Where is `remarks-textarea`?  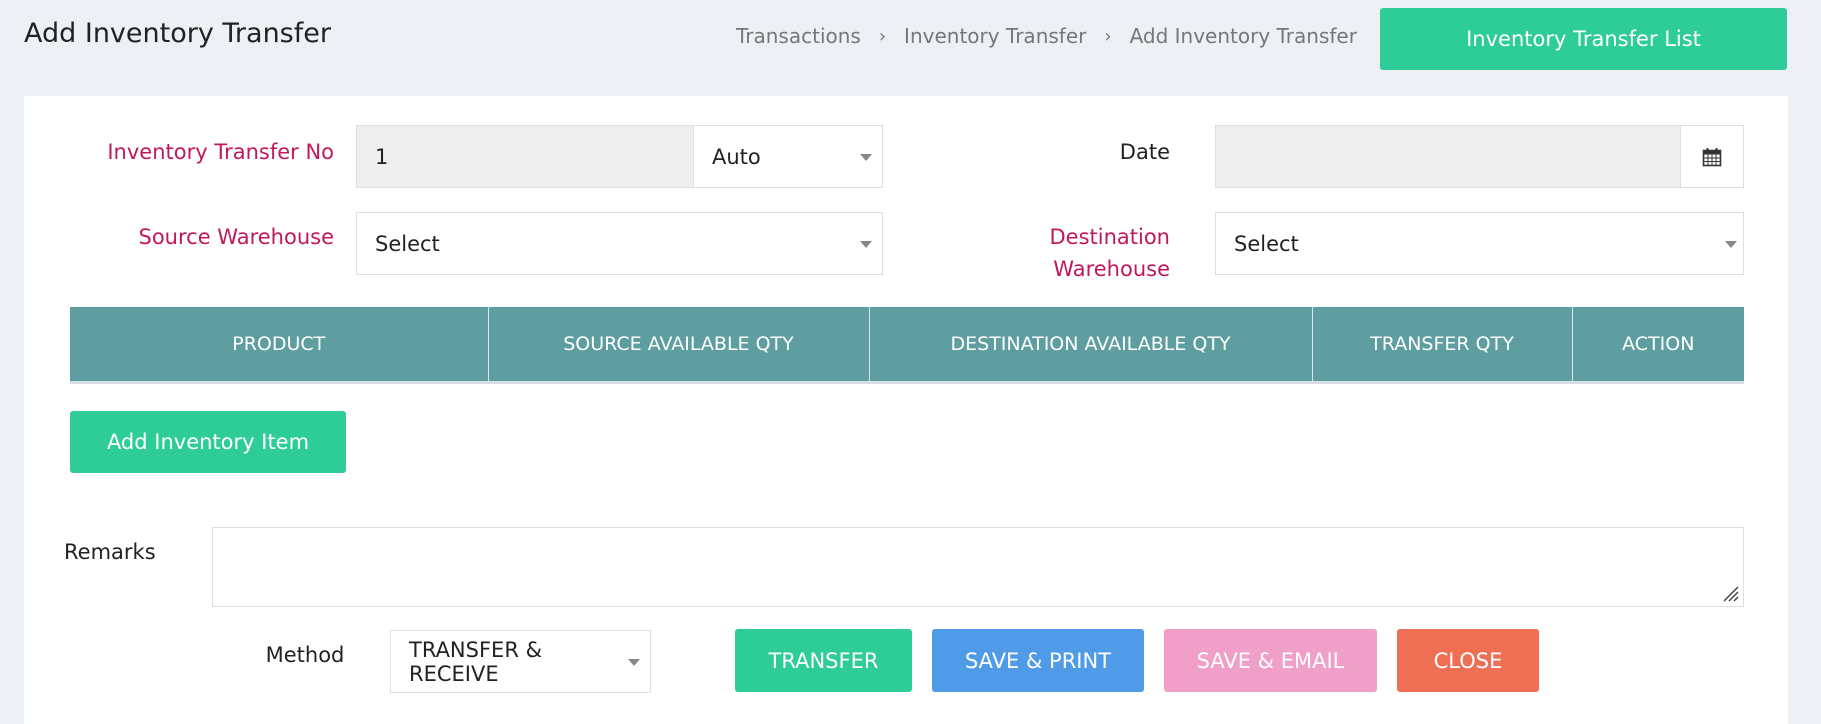
remarks-textarea is located at coordinates (978, 567).